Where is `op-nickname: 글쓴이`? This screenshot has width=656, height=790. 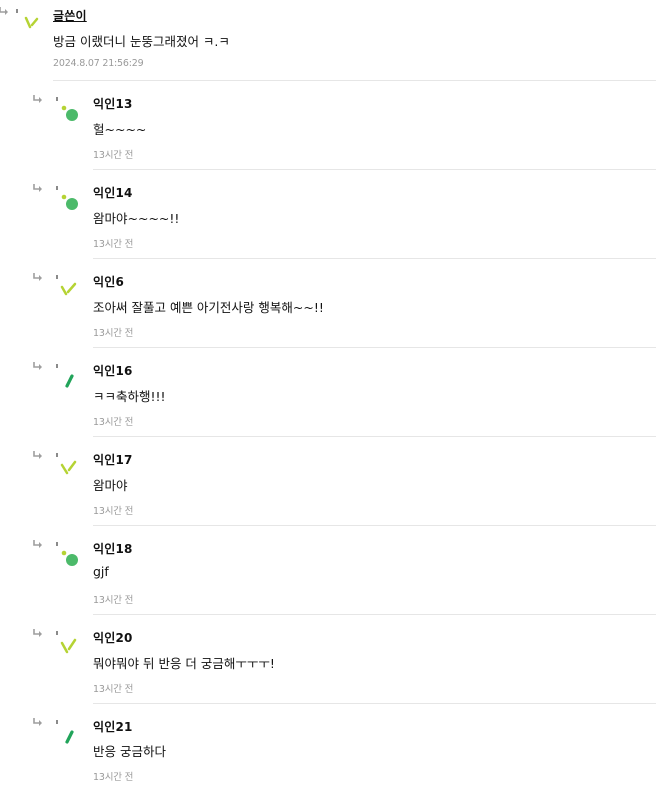 op-nickname: 글쓴이 is located at coordinates (70, 15).